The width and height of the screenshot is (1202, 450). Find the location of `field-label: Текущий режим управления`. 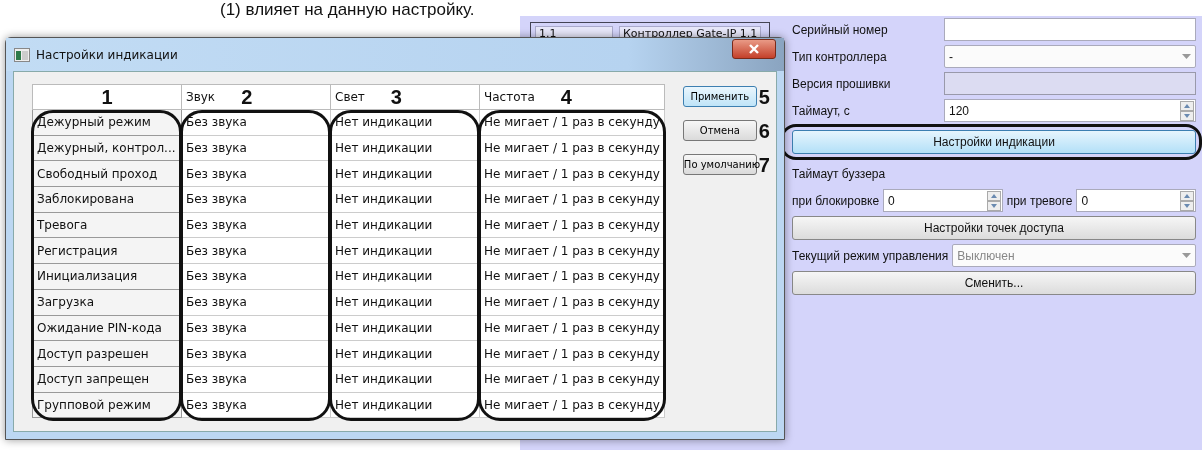

field-label: Текущий режим управления is located at coordinates (870, 255).